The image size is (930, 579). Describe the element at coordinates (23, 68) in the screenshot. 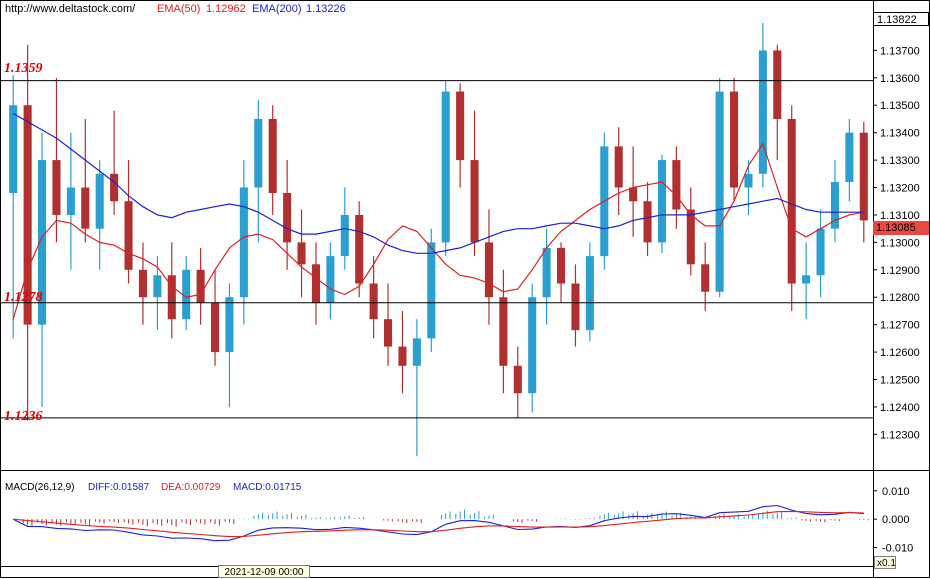

I see `level-label-1: 1.1359` at that location.